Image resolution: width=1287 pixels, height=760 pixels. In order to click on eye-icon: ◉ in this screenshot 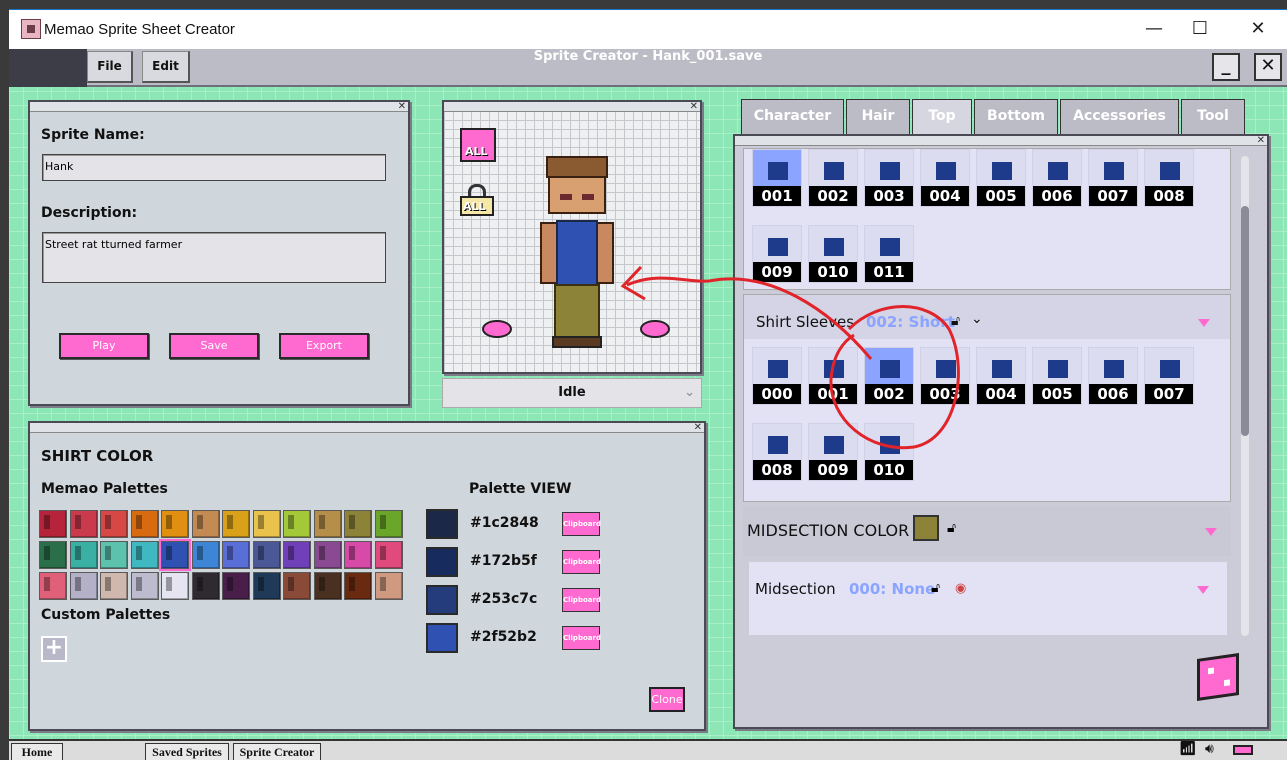, I will do `click(960, 588)`.